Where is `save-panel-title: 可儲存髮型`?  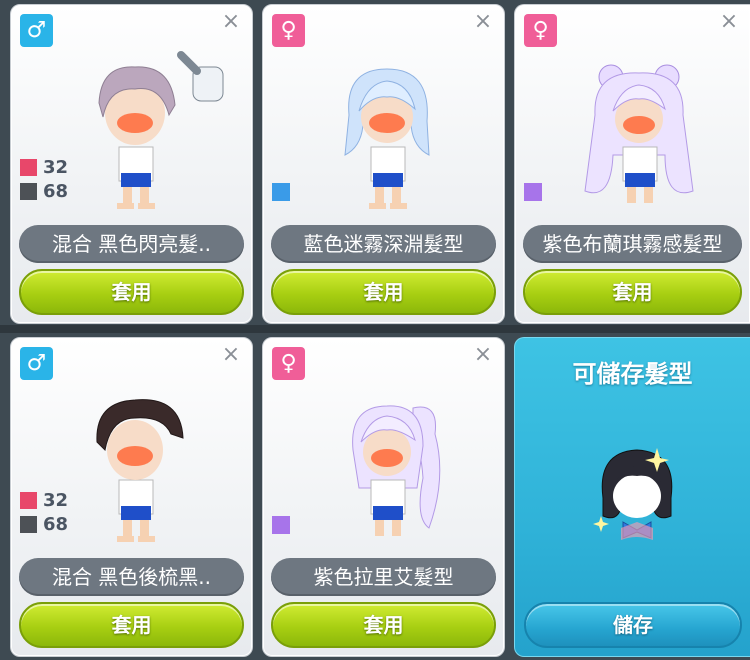
save-panel-title: 可儲存髮型 is located at coordinates (632, 374).